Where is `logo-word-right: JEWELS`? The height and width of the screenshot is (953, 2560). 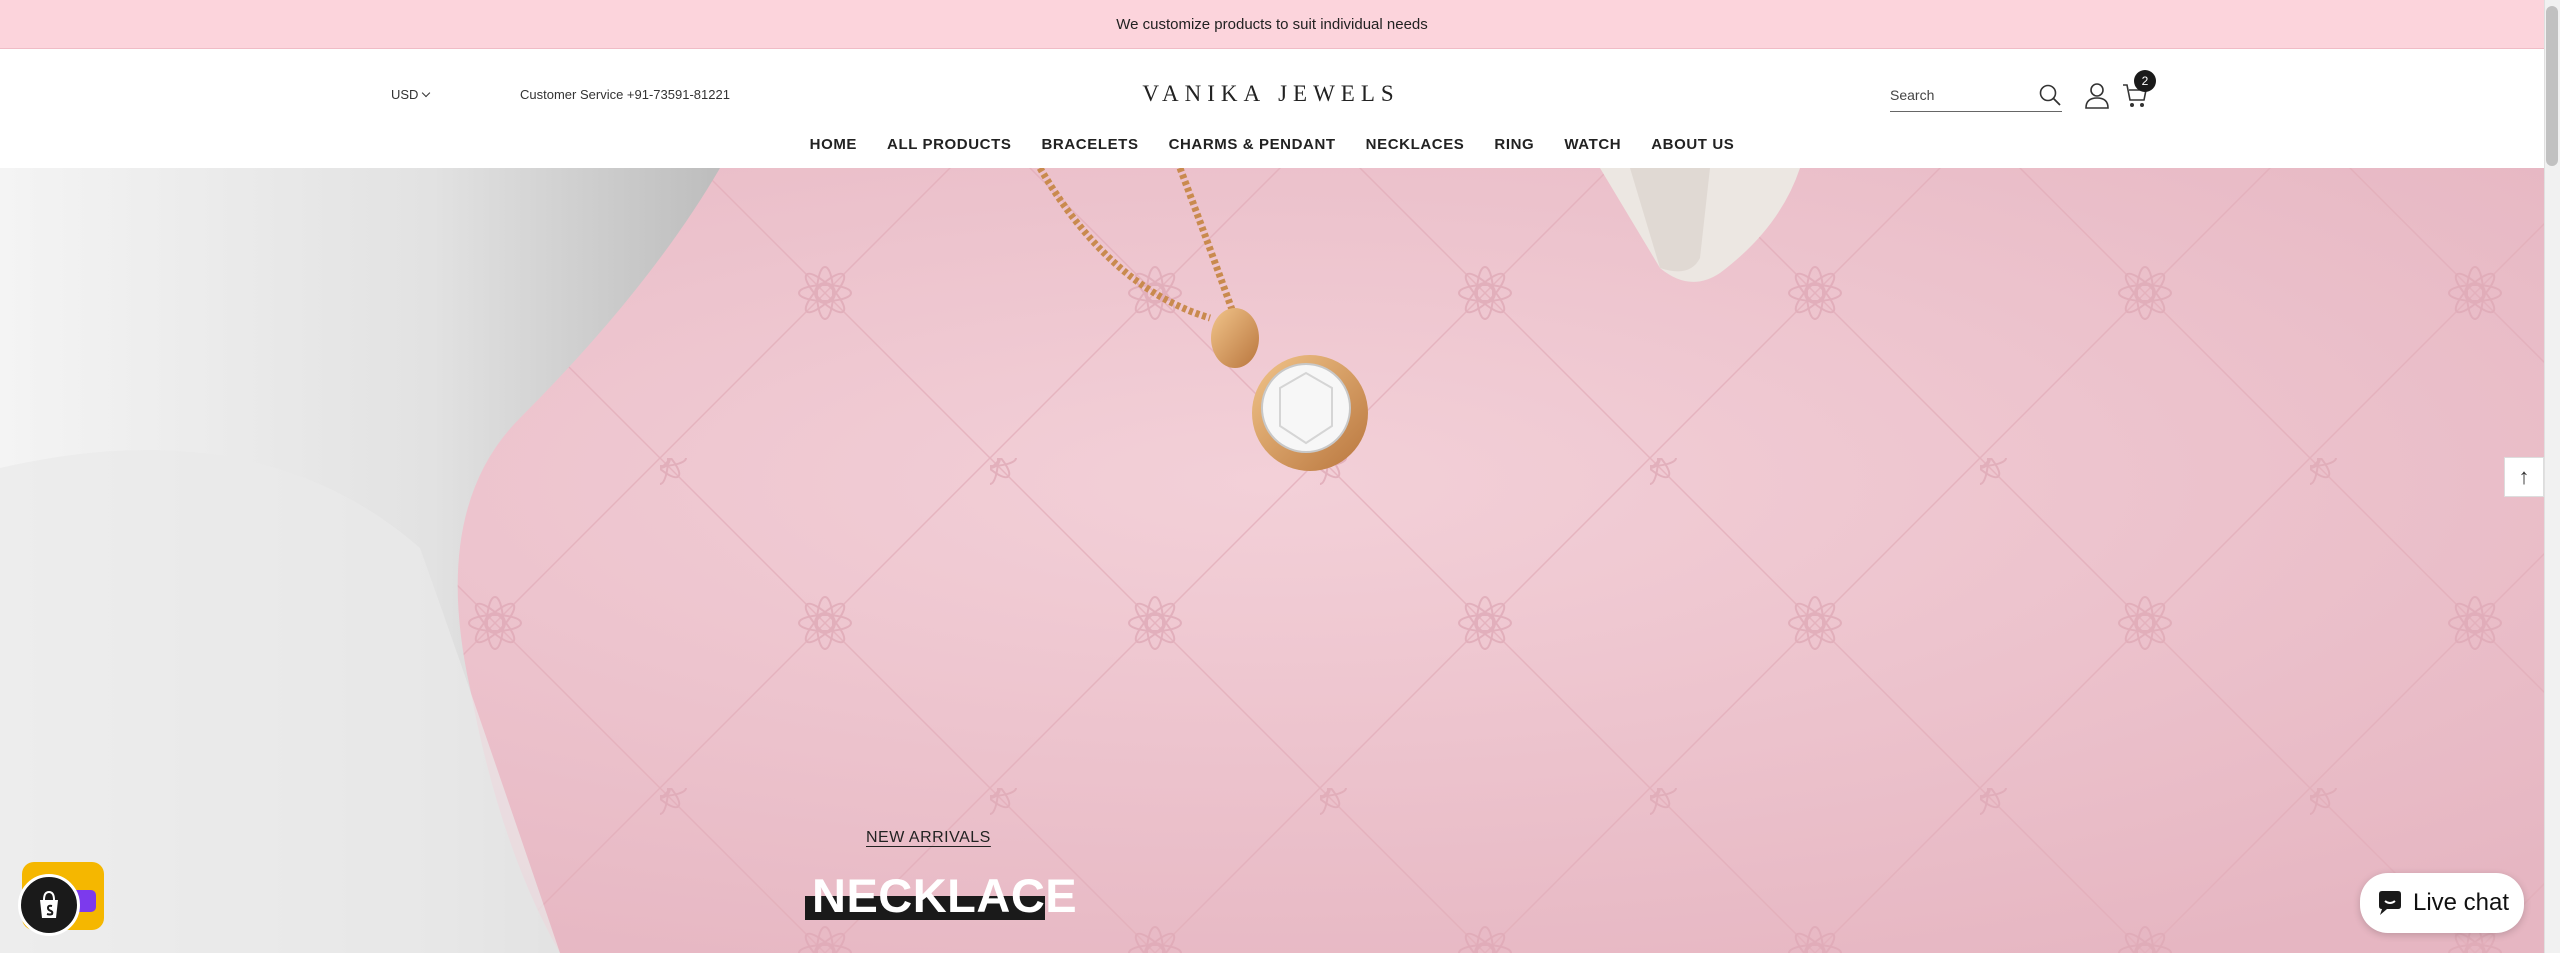 logo-word-right: JEWELS is located at coordinates (1339, 93).